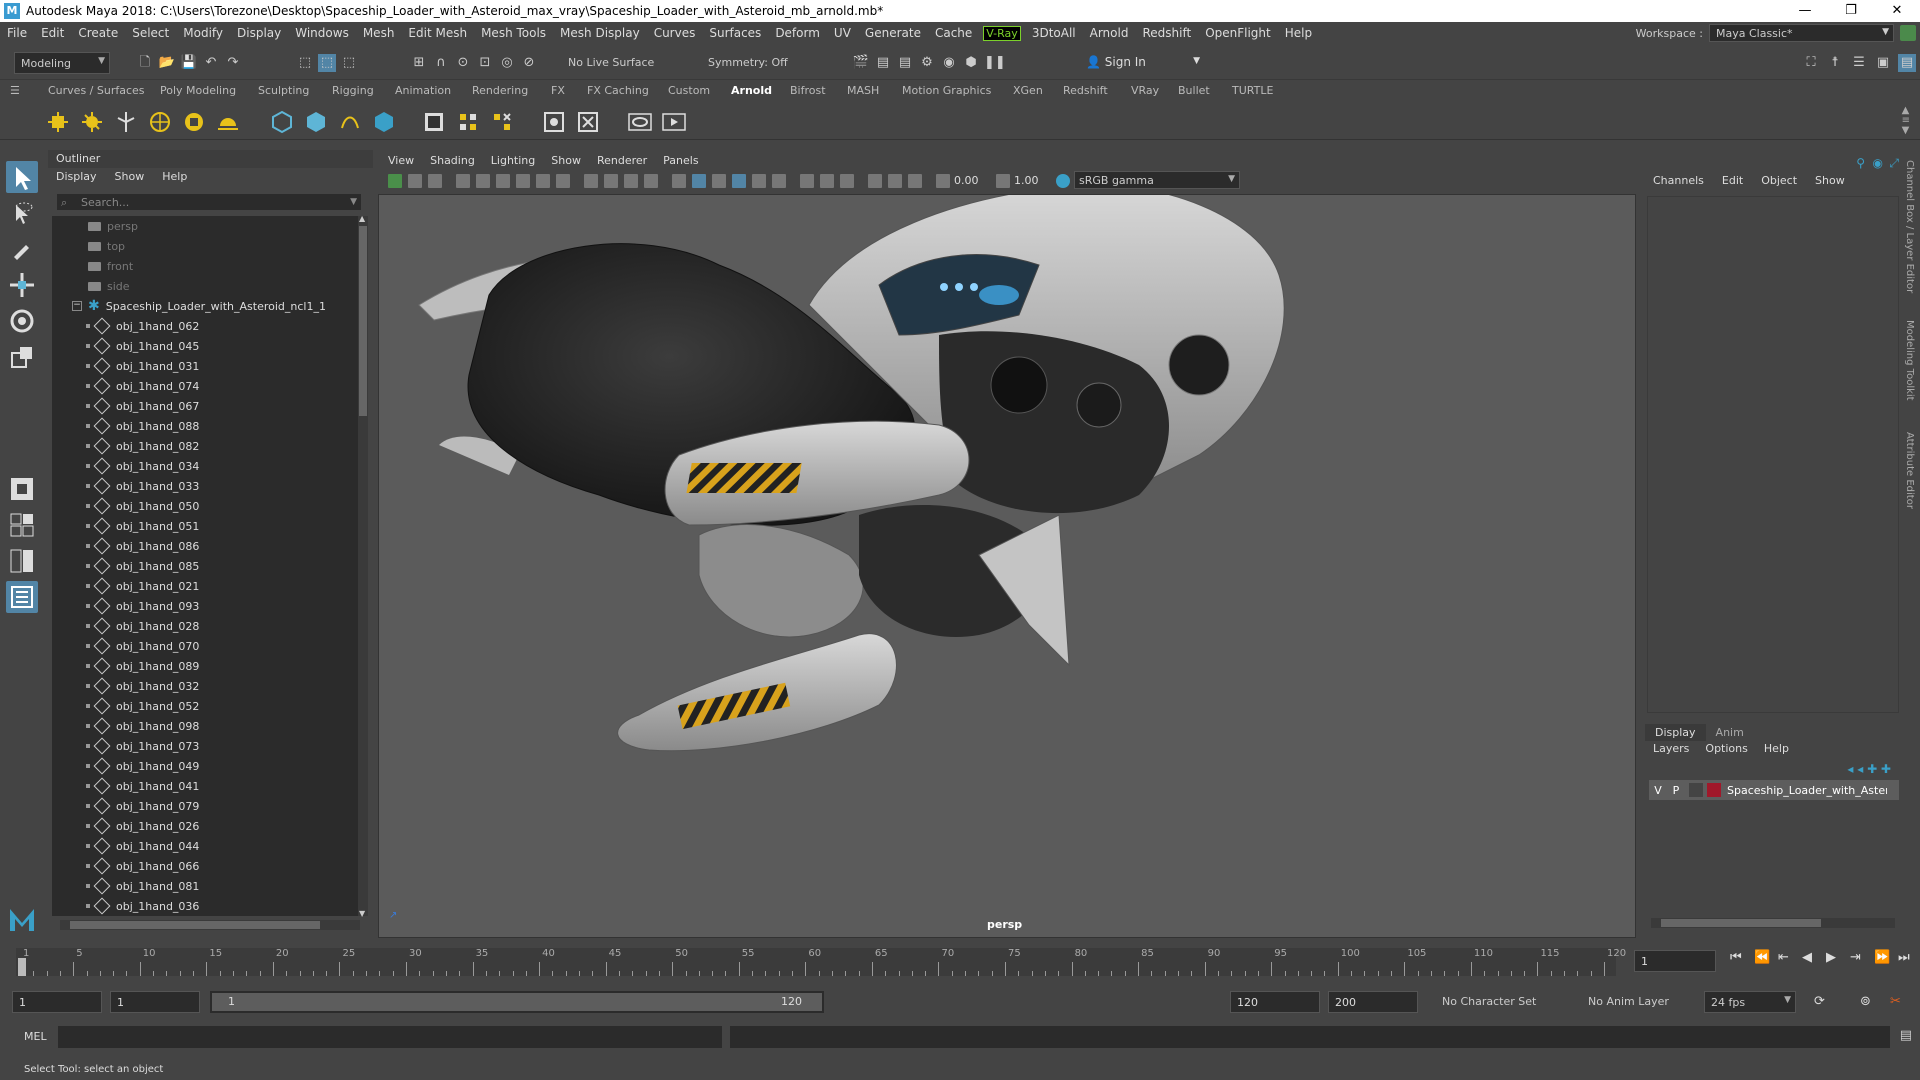 This screenshot has height=1080, width=1920. I want to click on rotate-tool-icon, so click(22, 321).